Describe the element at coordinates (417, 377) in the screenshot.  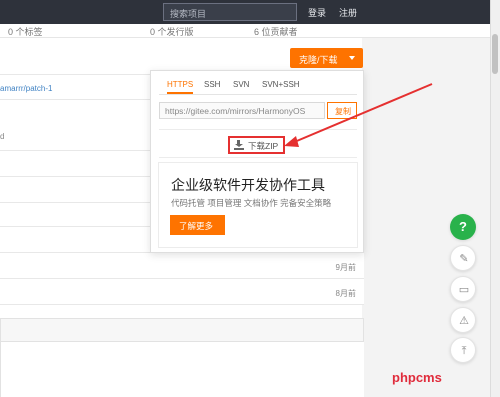
I see `watermark-logo: phpcms` at that location.